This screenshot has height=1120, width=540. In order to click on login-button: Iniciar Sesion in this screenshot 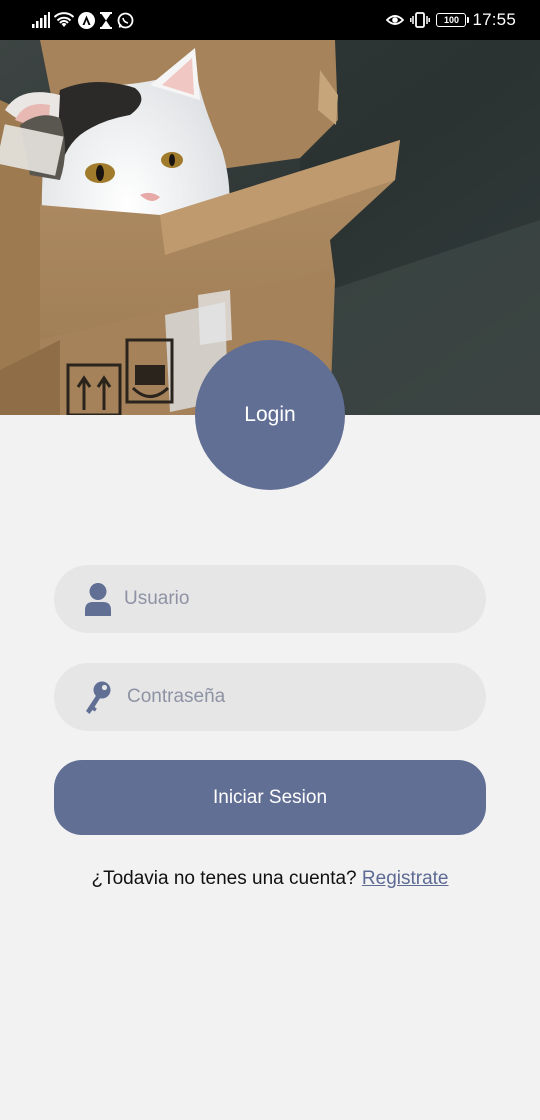, I will do `click(270, 797)`.